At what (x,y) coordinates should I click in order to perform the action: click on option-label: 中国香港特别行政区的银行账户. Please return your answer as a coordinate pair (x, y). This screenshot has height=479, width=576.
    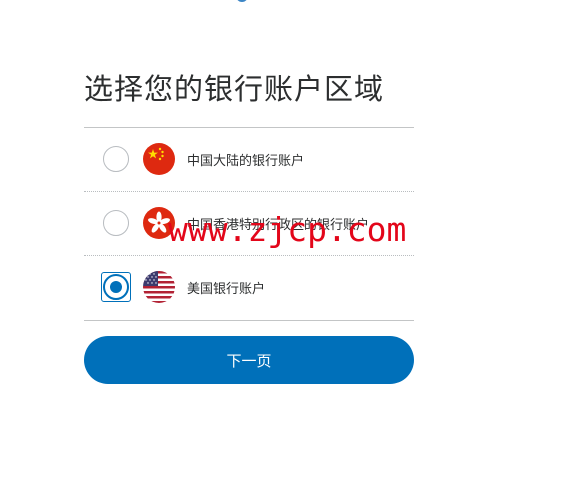
    Looking at the image, I should click on (278, 225).